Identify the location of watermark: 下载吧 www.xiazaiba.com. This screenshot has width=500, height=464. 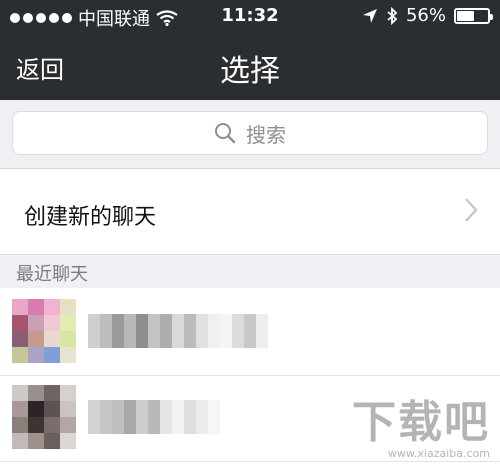
(421, 429).